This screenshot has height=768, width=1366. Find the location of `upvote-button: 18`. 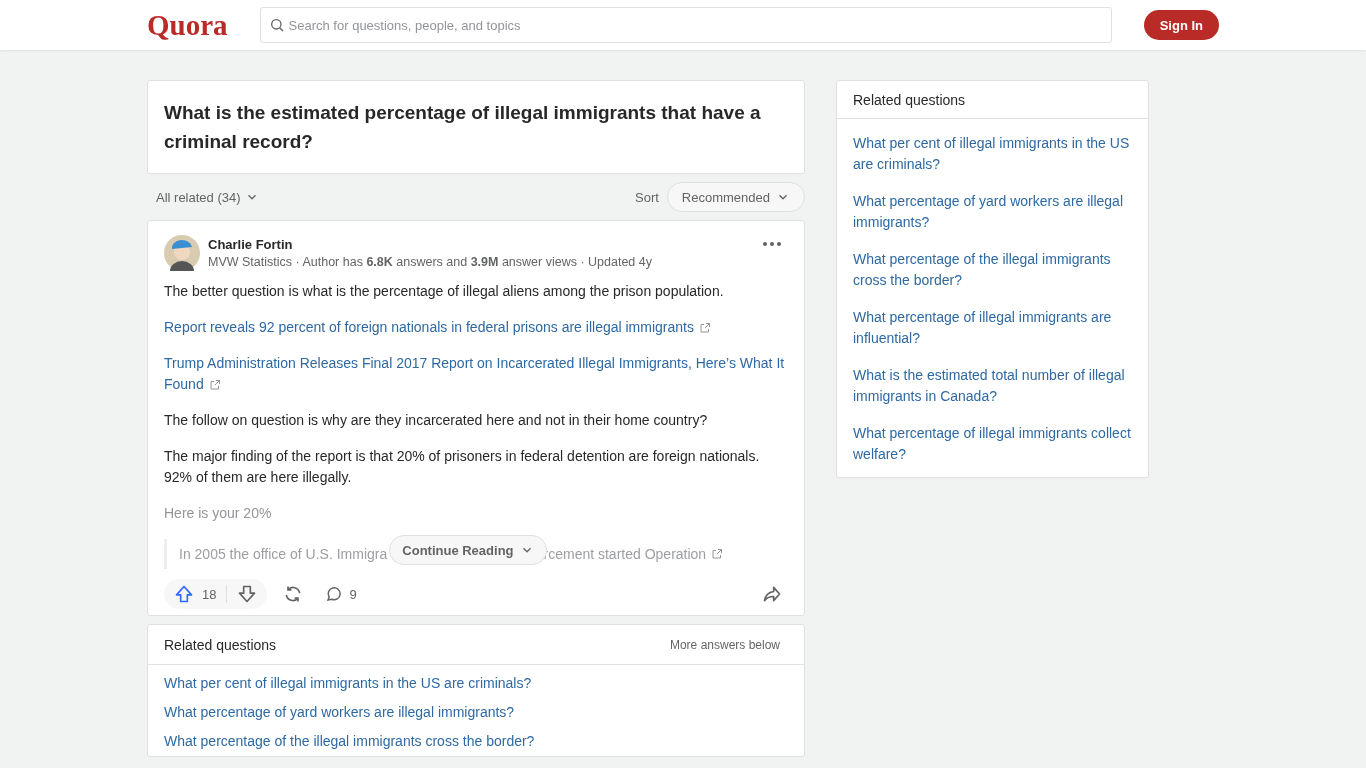

upvote-button: 18 is located at coordinates (195, 594).